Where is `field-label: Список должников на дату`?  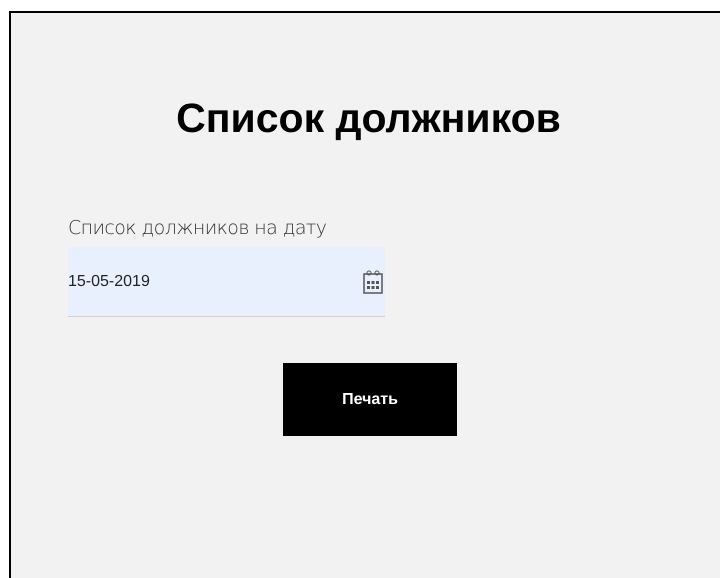
field-label: Список должников на дату is located at coordinates (198, 228).